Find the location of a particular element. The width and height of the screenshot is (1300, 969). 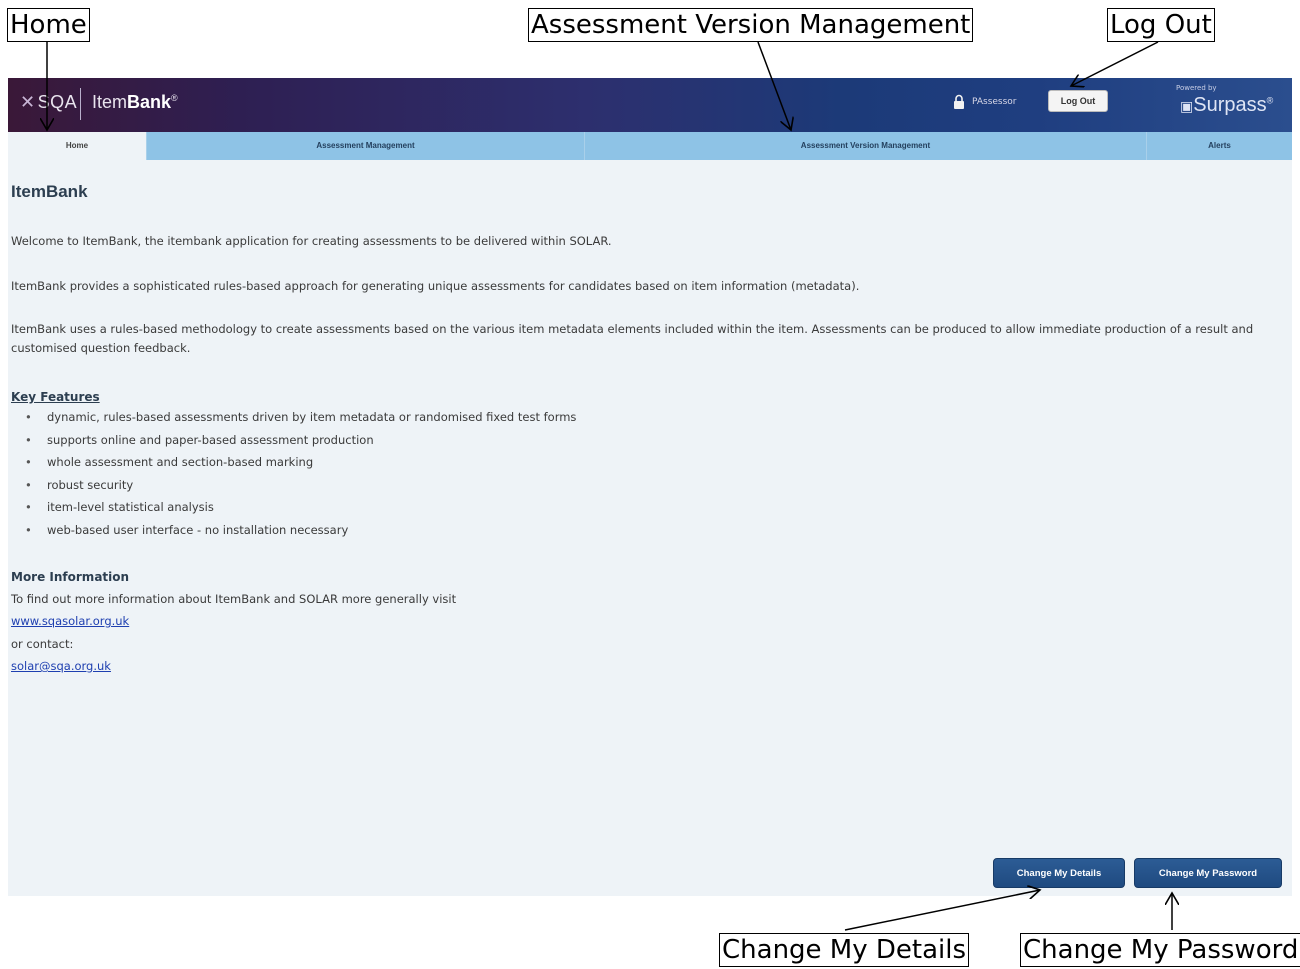

feature-text: robust security is located at coordinates (90, 484).